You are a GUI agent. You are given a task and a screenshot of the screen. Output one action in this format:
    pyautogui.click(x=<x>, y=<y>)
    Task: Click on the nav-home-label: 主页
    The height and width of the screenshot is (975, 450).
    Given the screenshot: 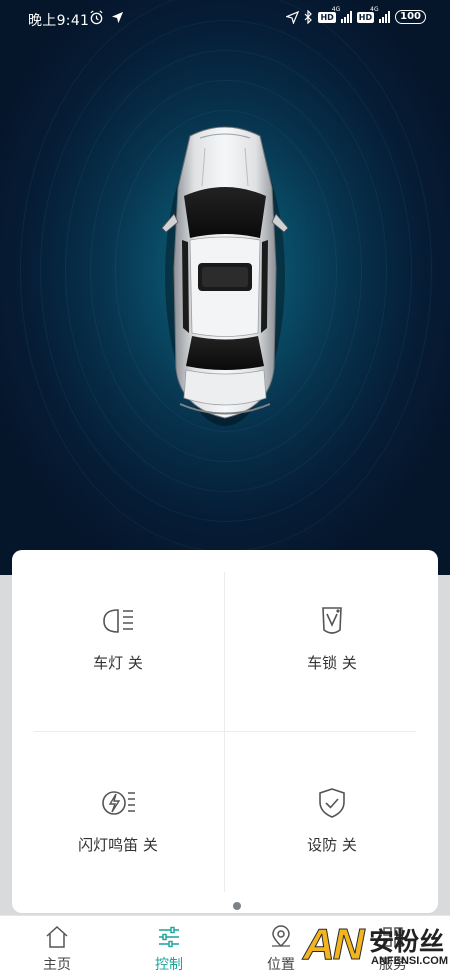 What is the action you would take?
    pyautogui.click(x=57, y=965)
    